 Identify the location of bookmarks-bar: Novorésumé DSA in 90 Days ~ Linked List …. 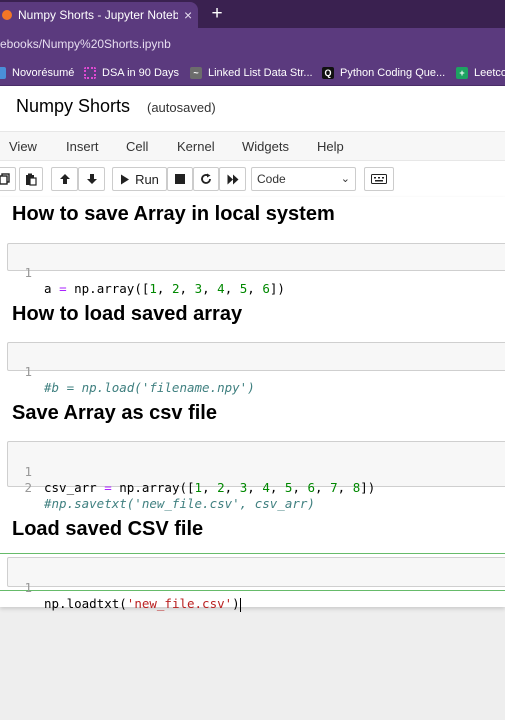
(252, 73).